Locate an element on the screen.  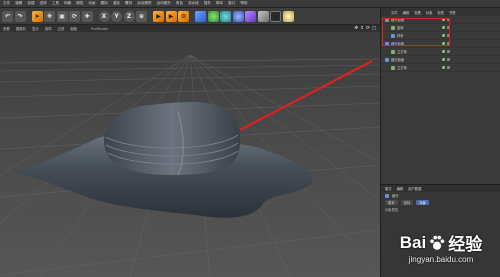
menu-snap: 捕捉 is located at coordinates (79, 3).